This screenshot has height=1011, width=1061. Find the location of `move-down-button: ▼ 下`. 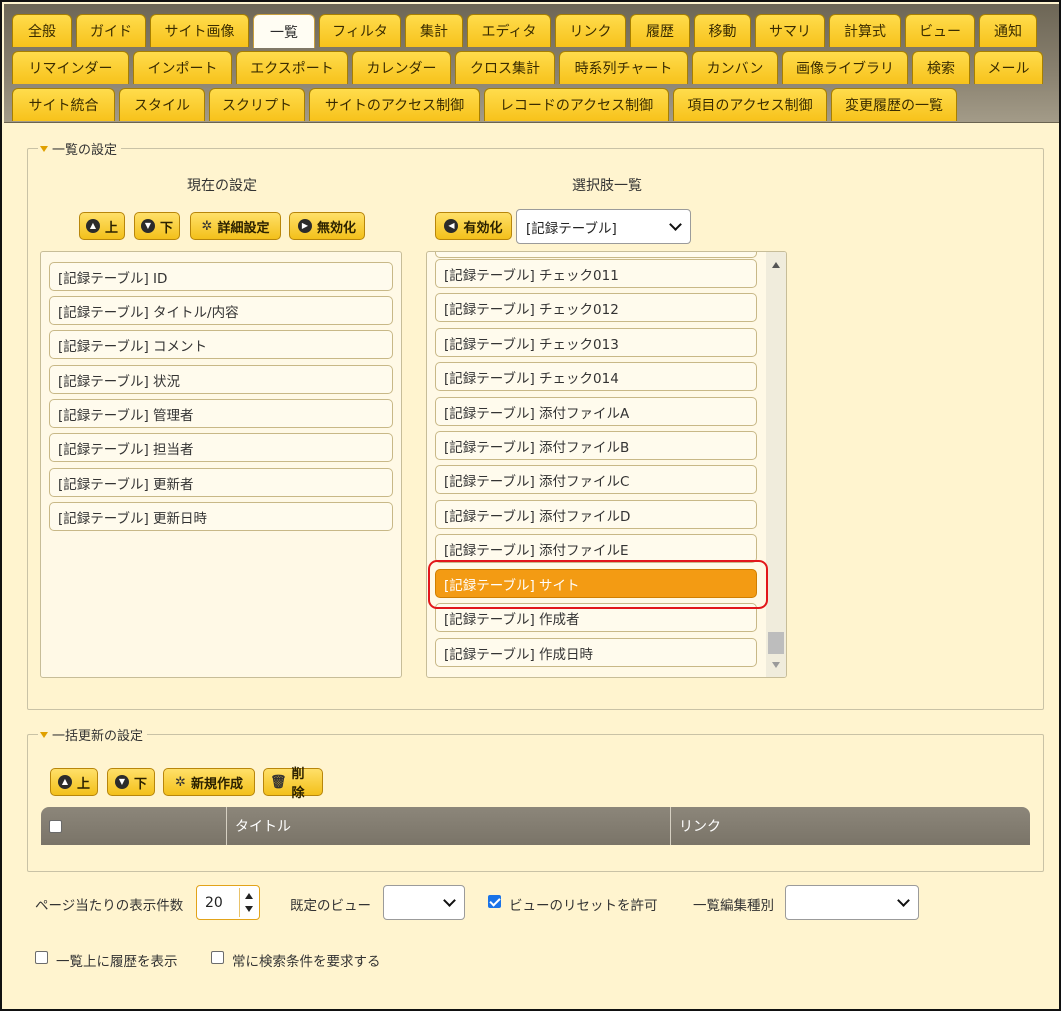

move-down-button: ▼ 下 is located at coordinates (157, 226).